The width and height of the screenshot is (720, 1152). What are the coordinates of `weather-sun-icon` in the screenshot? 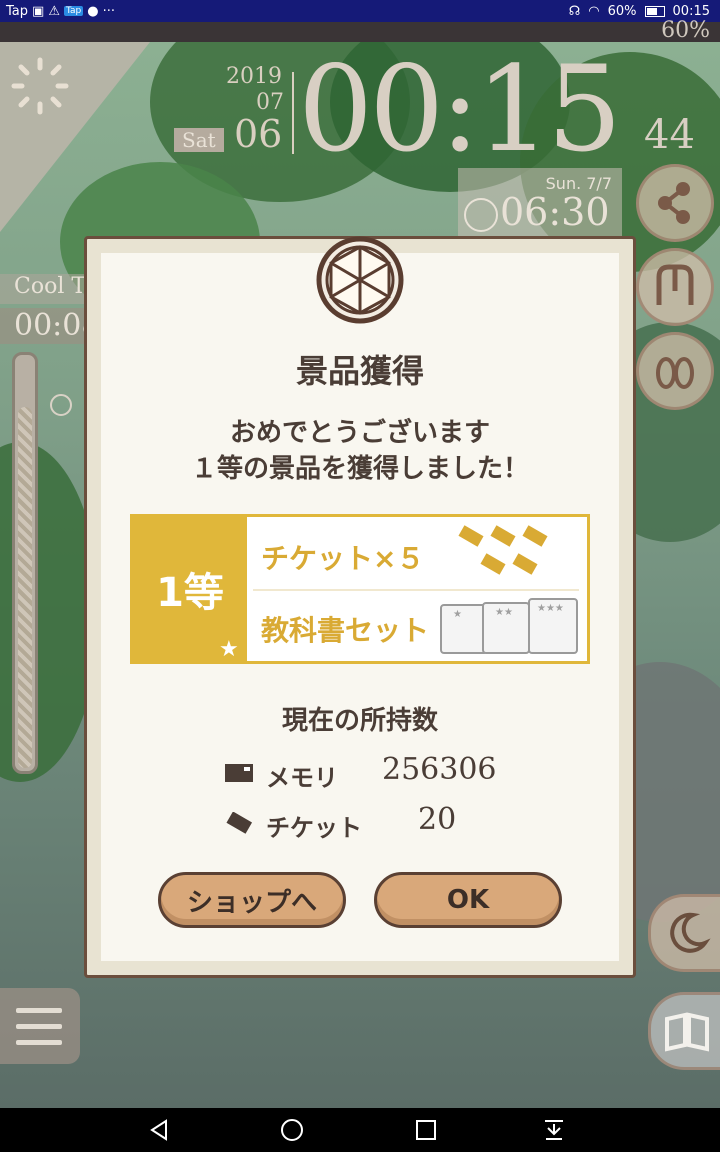 It's located at (40, 86).